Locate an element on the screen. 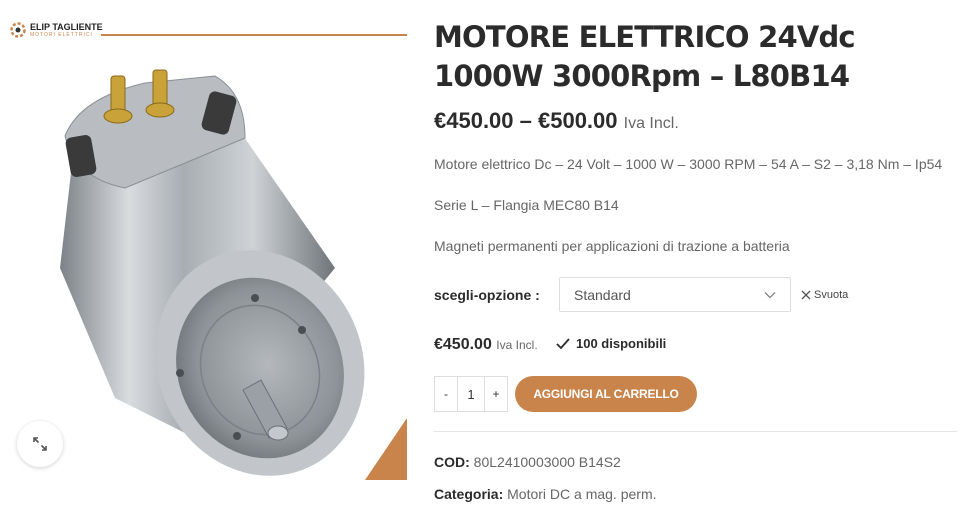  price-range-value: €450.00 – €500.00 is located at coordinates (526, 120).